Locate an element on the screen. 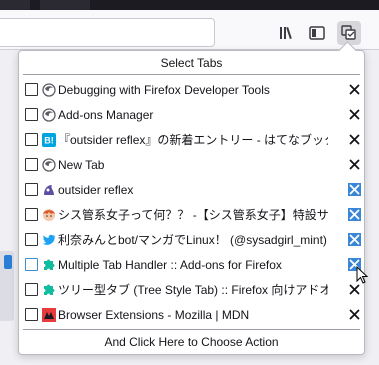 This screenshot has width=379, height=365. tab-list-item: Add-ons Manager is located at coordinates (191, 114).